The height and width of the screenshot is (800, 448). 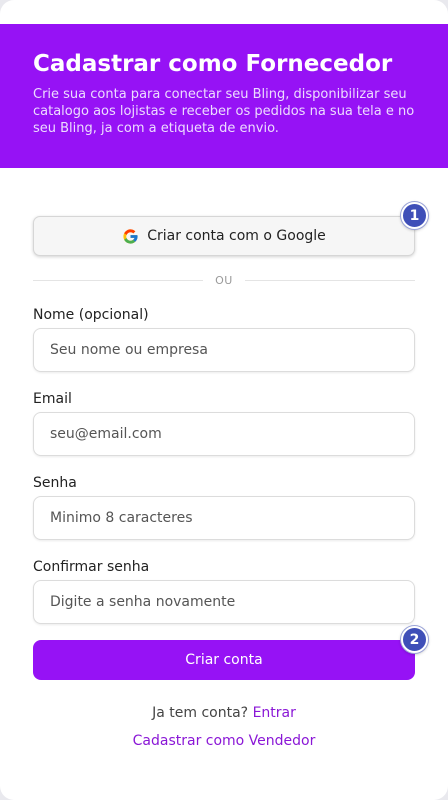 What do you see at coordinates (224, 518) in the screenshot?
I see `password-input` at bounding box center [224, 518].